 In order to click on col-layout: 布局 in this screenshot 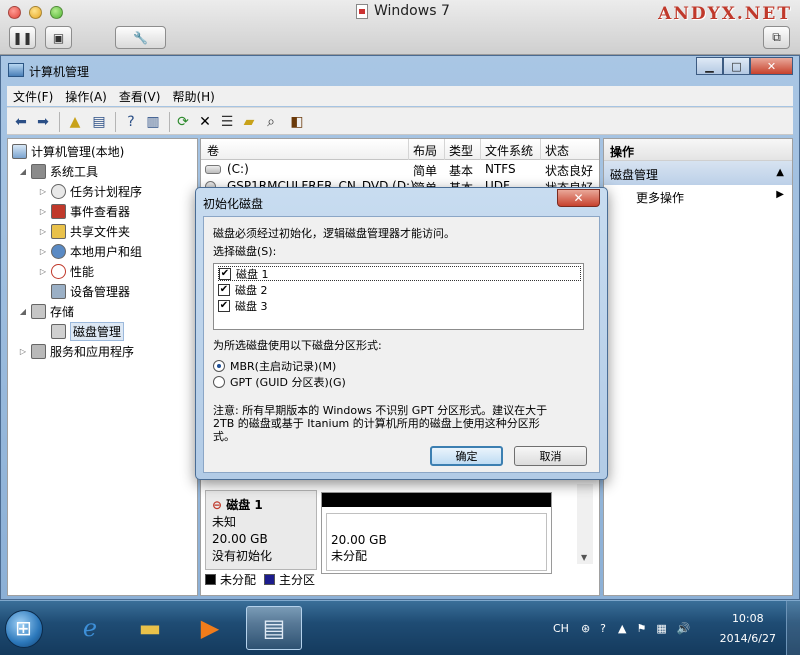, I will do `click(425, 150)`.